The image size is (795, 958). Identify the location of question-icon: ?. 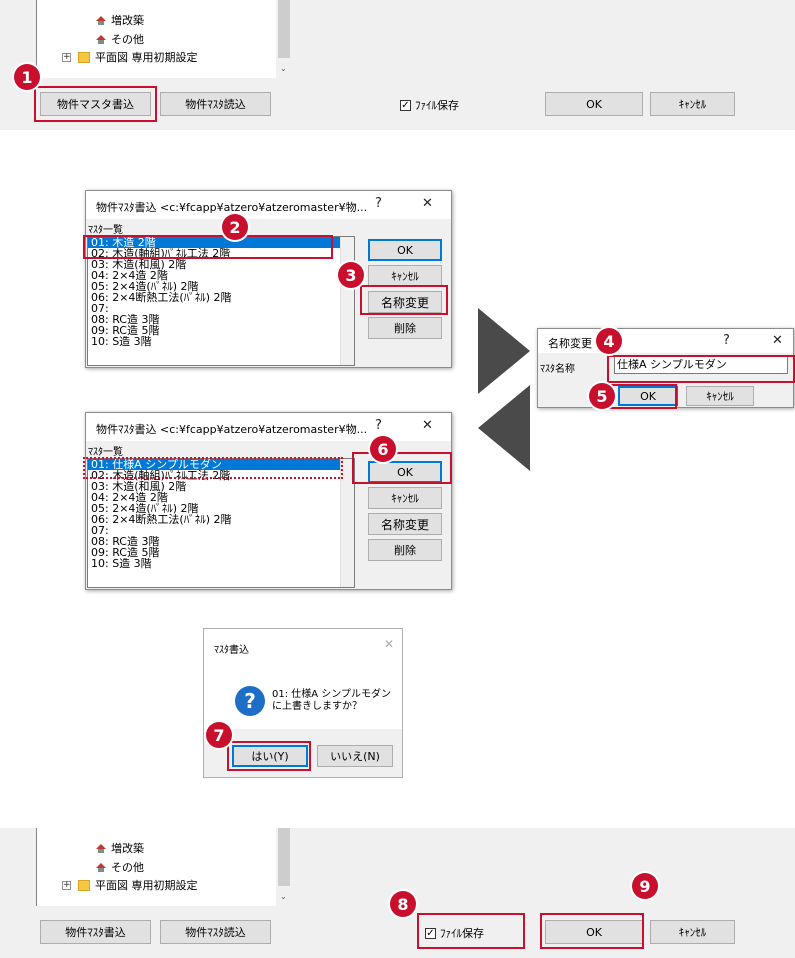
(250, 701).